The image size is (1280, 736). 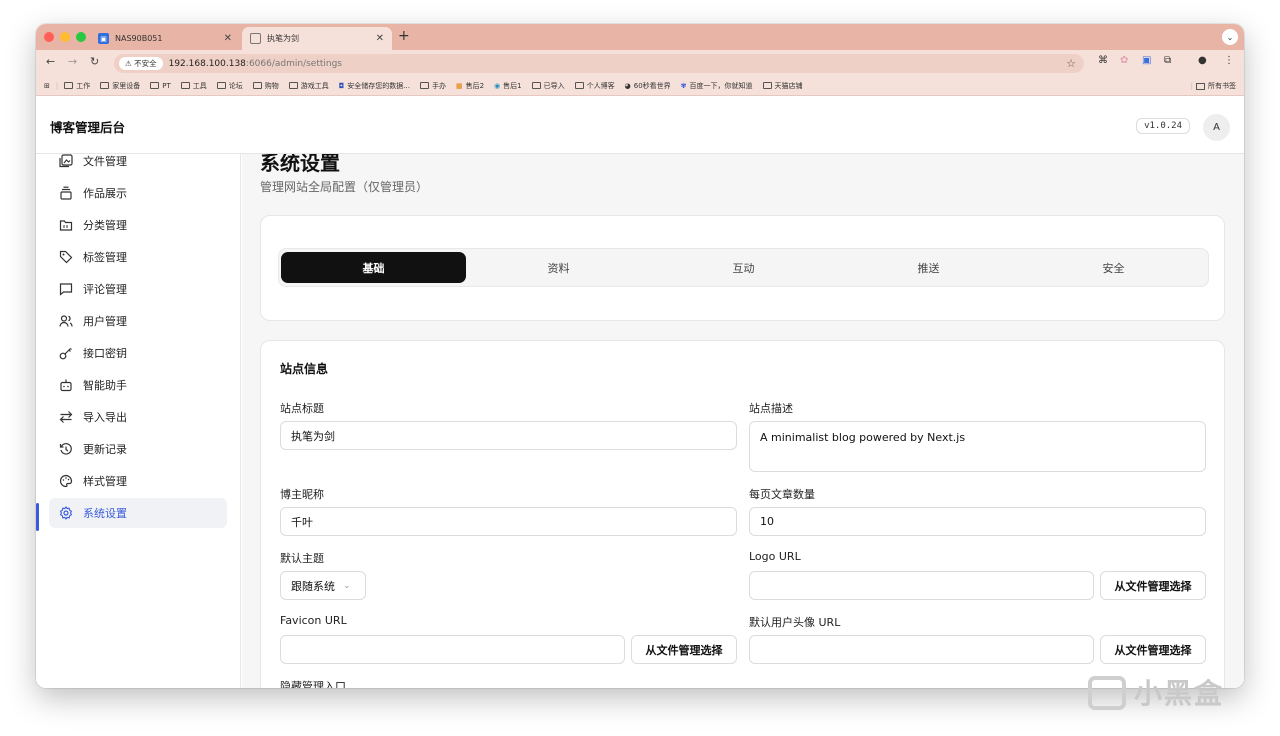 What do you see at coordinates (313, 684) in the screenshot?
I see `hidden-entry-label: 隐藏管理入口` at bounding box center [313, 684].